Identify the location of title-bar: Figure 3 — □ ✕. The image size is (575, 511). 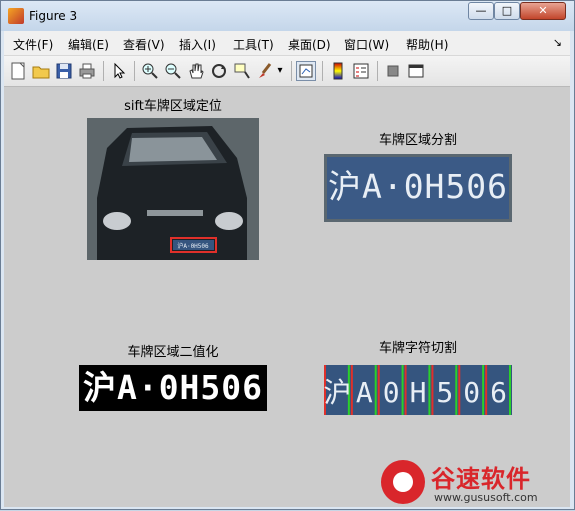
(287, 16).